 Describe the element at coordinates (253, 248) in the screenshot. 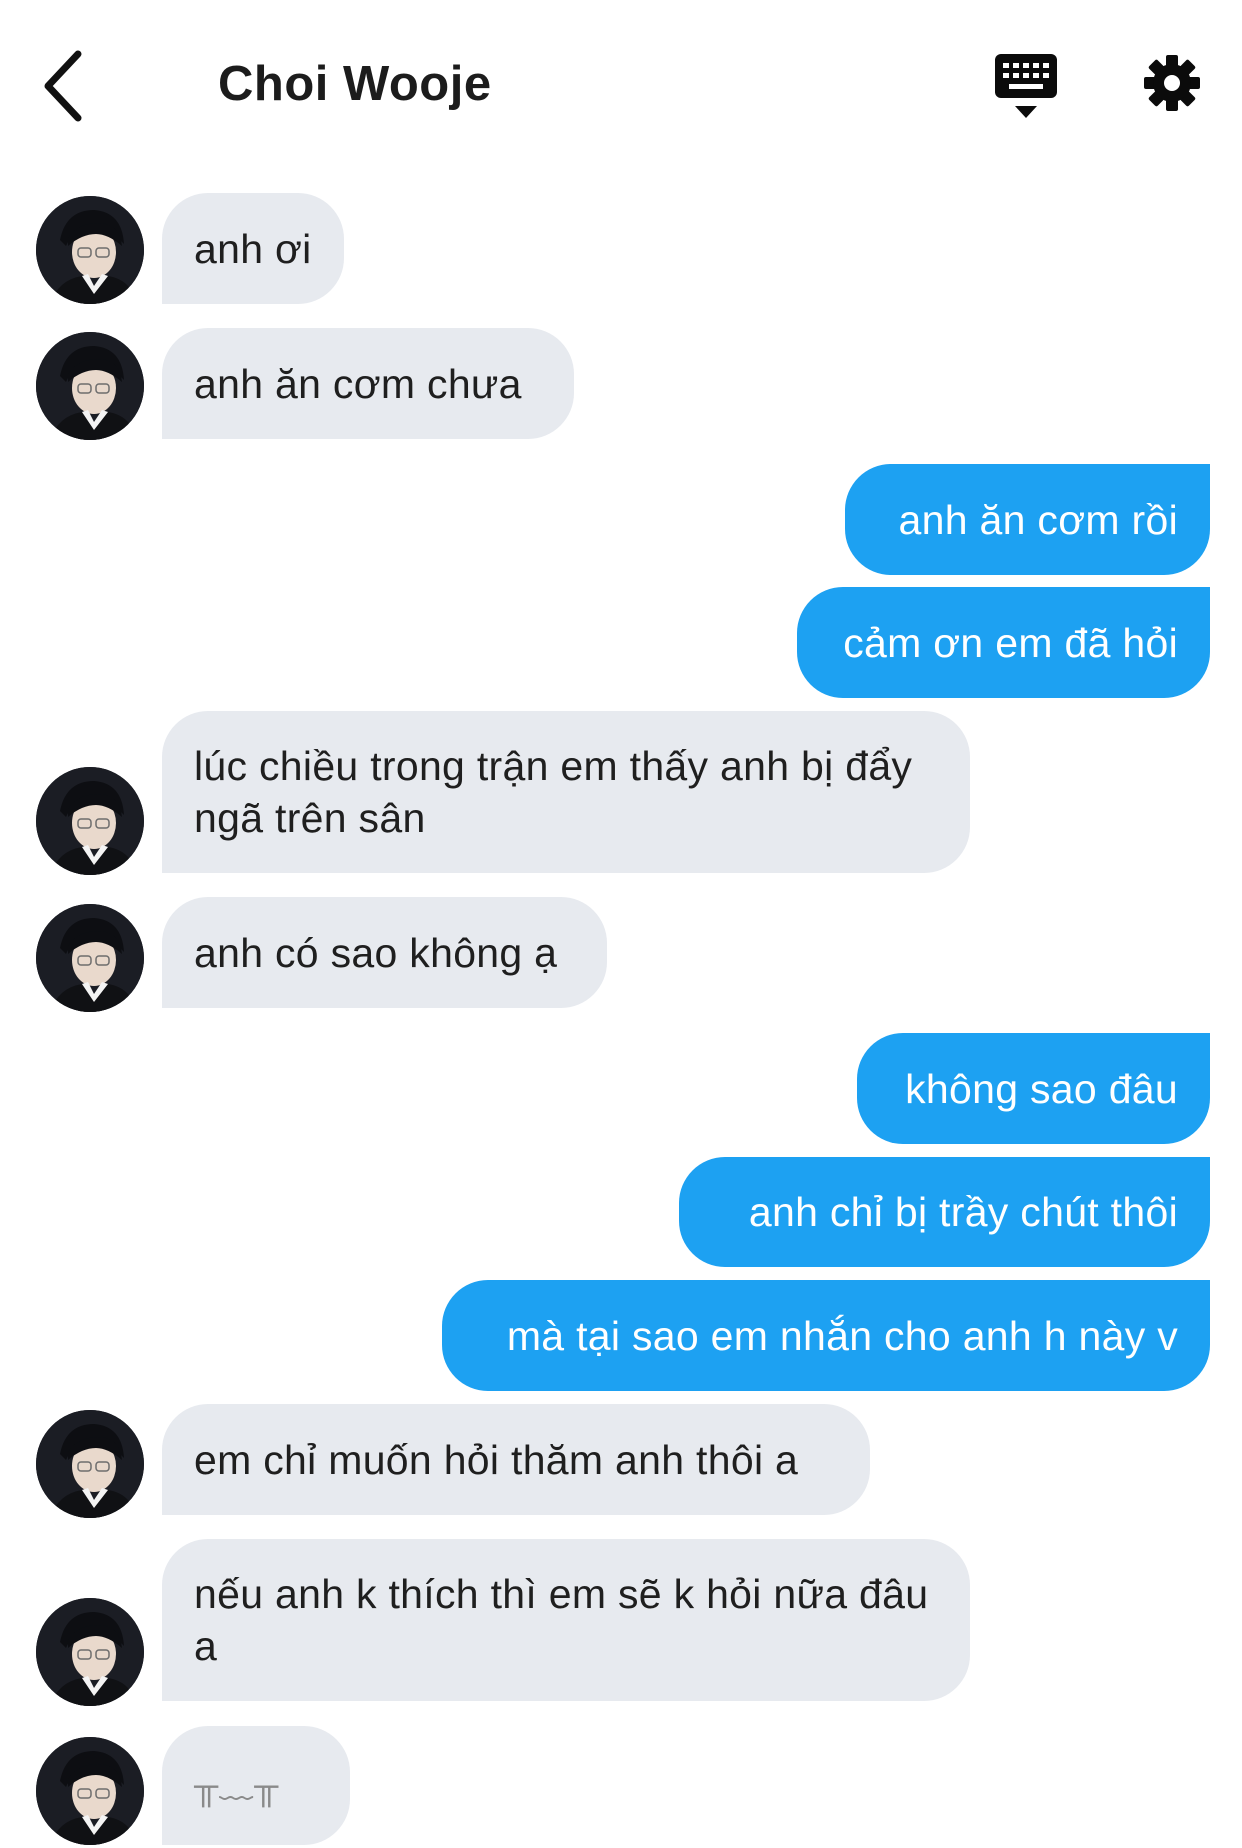

I see `incoming-message-bubble: anh ơi` at that location.